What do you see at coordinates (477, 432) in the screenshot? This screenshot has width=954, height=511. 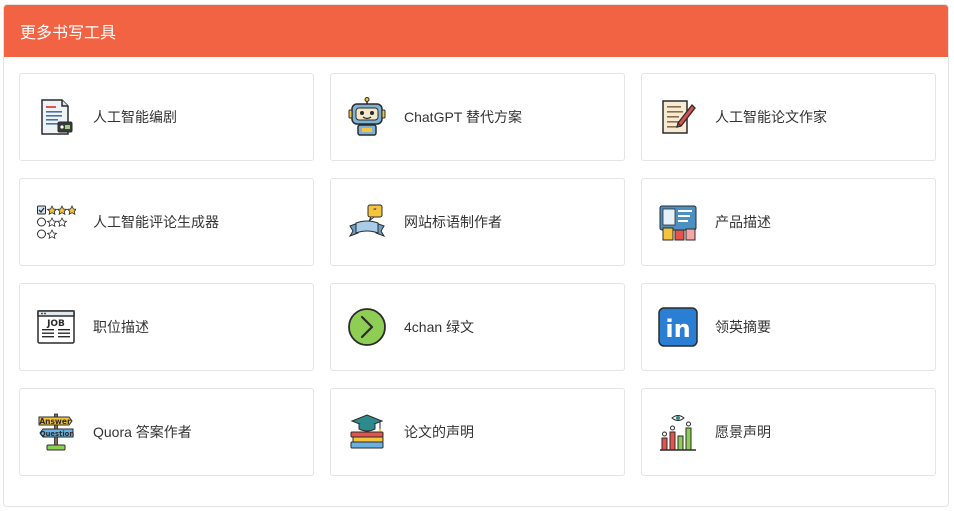 I see `tool-card-thesis-statement: 论文的声明` at bounding box center [477, 432].